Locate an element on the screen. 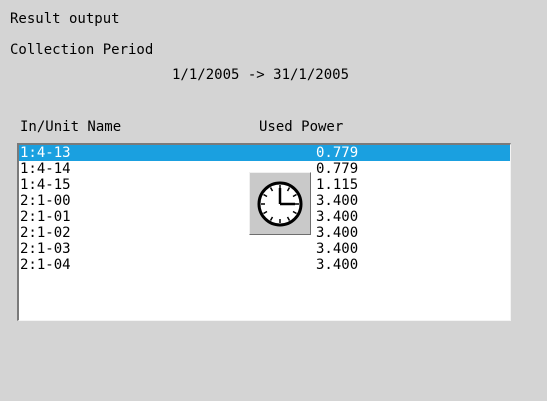 This screenshot has height=401, width=547. unit-name: 2:1-01 is located at coordinates (45, 217).